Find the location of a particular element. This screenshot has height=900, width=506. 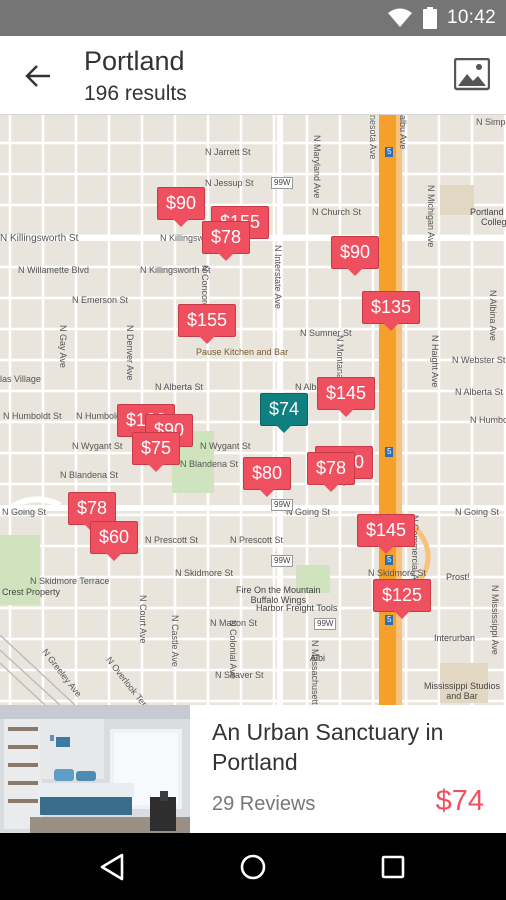

poi-label: Mississippi Studios and Bar is located at coordinates (462, 691).